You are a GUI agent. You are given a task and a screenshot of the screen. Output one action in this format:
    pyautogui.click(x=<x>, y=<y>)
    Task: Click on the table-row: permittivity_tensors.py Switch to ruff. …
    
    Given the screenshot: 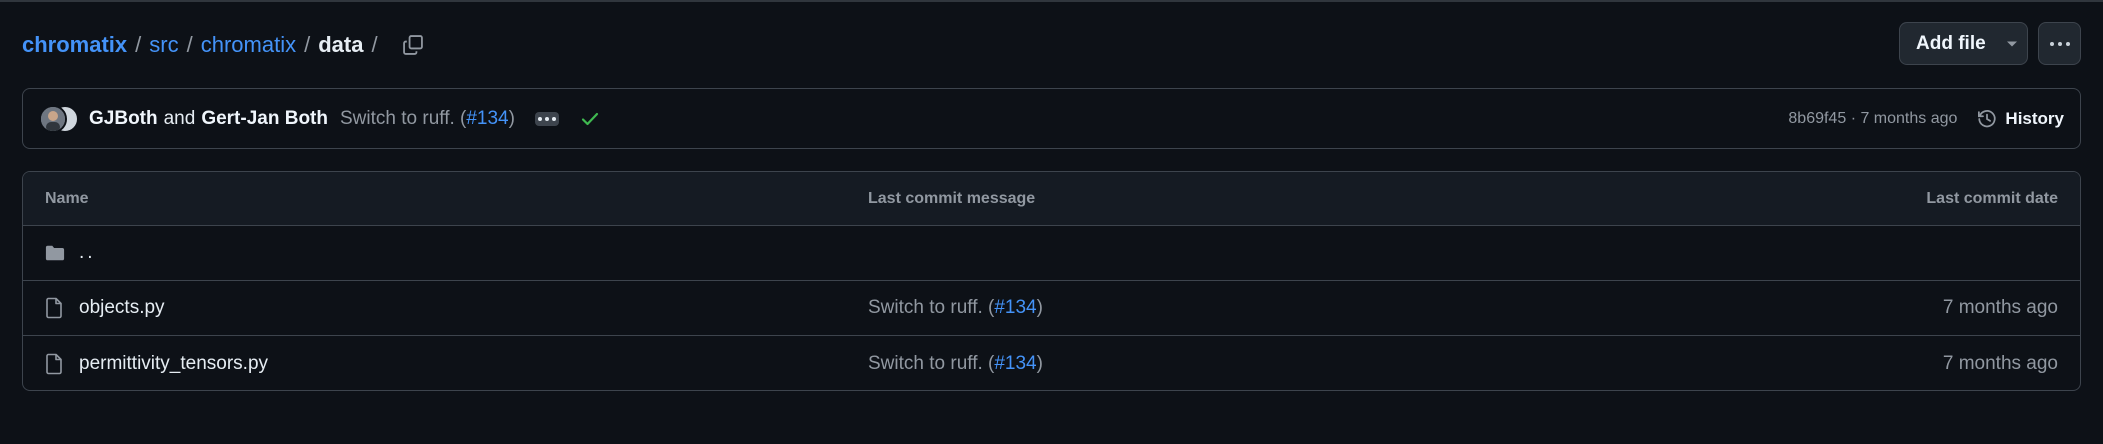 What is the action you would take?
    pyautogui.click(x=1051, y=363)
    